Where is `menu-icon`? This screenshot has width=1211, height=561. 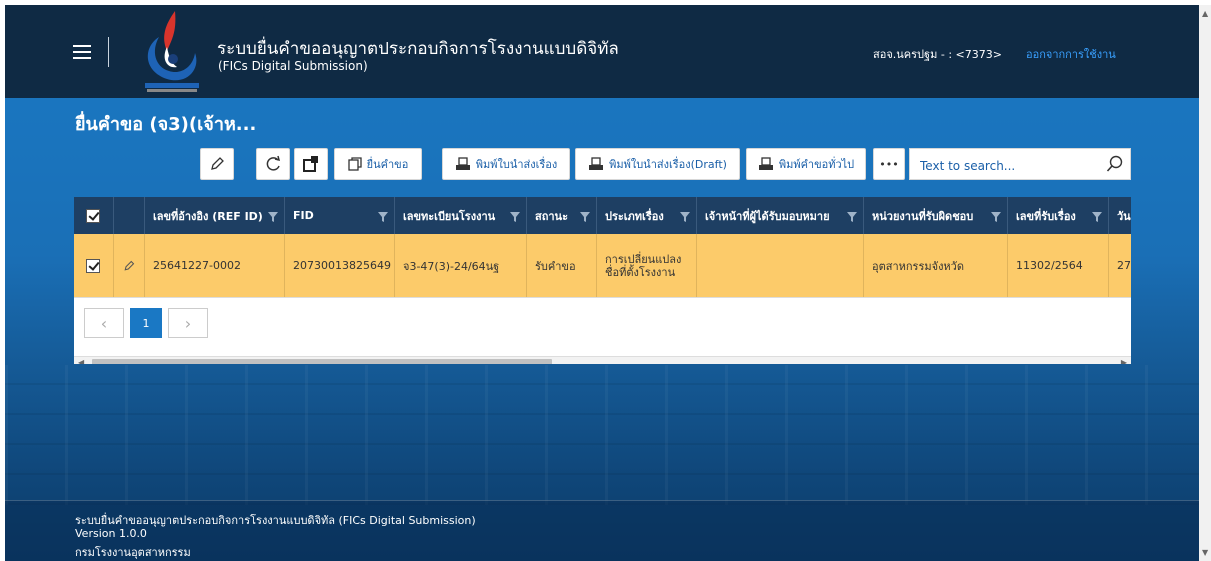
menu-icon is located at coordinates (82, 52).